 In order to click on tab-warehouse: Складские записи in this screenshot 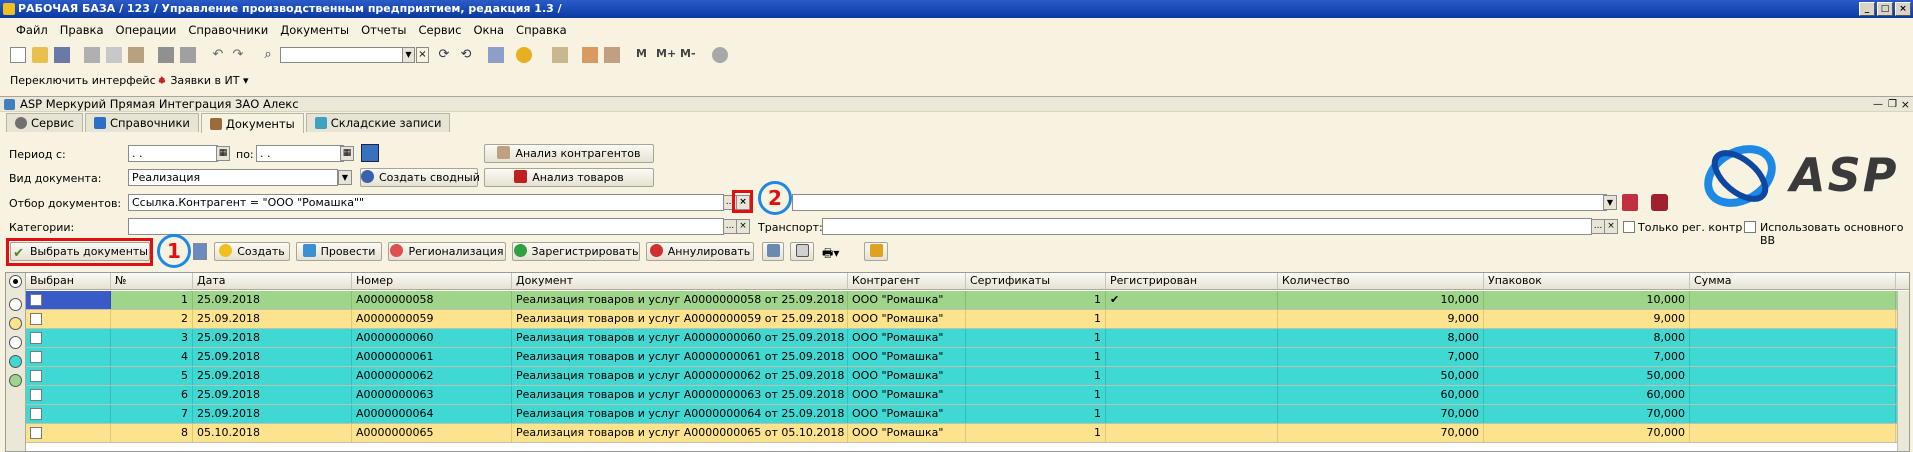, I will do `click(378, 122)`.